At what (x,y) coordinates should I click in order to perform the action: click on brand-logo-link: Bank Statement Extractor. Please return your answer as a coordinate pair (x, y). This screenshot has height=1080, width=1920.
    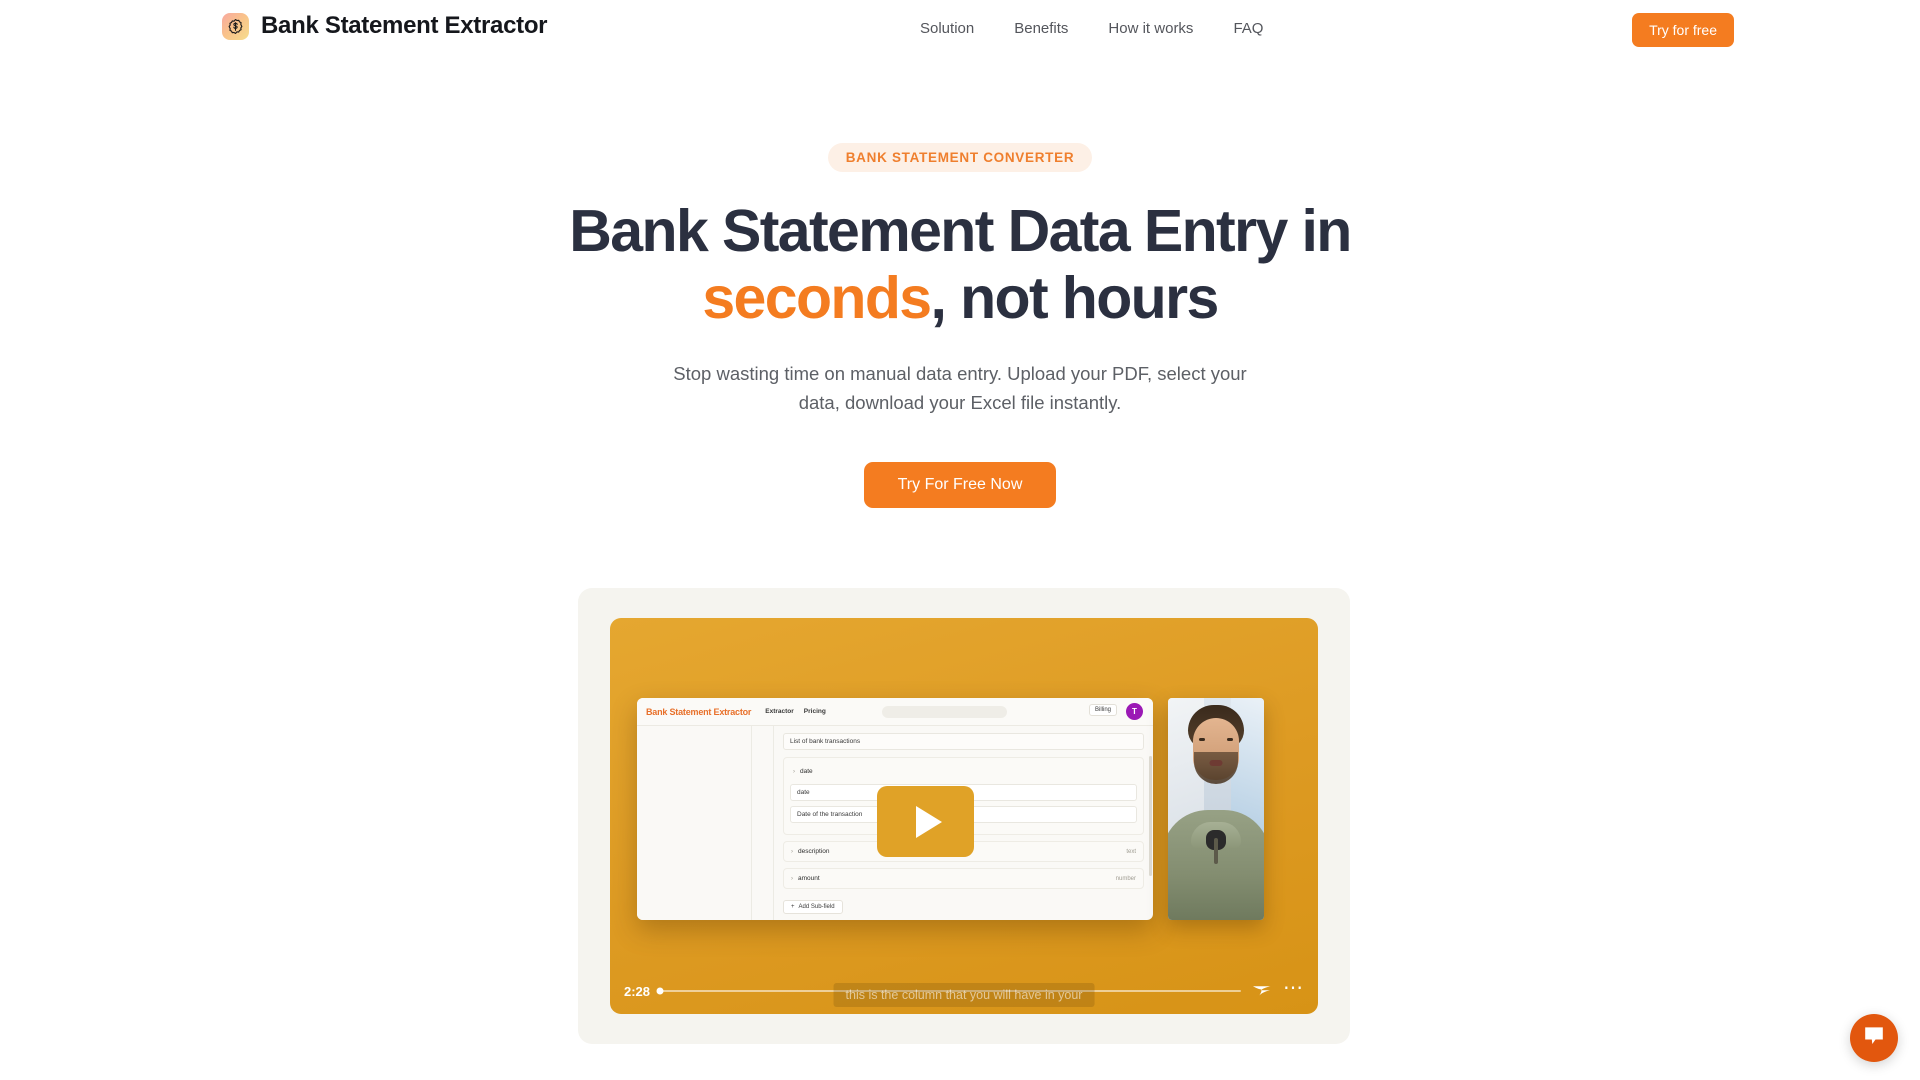
    Looking at the image, I should click on (385, 26).